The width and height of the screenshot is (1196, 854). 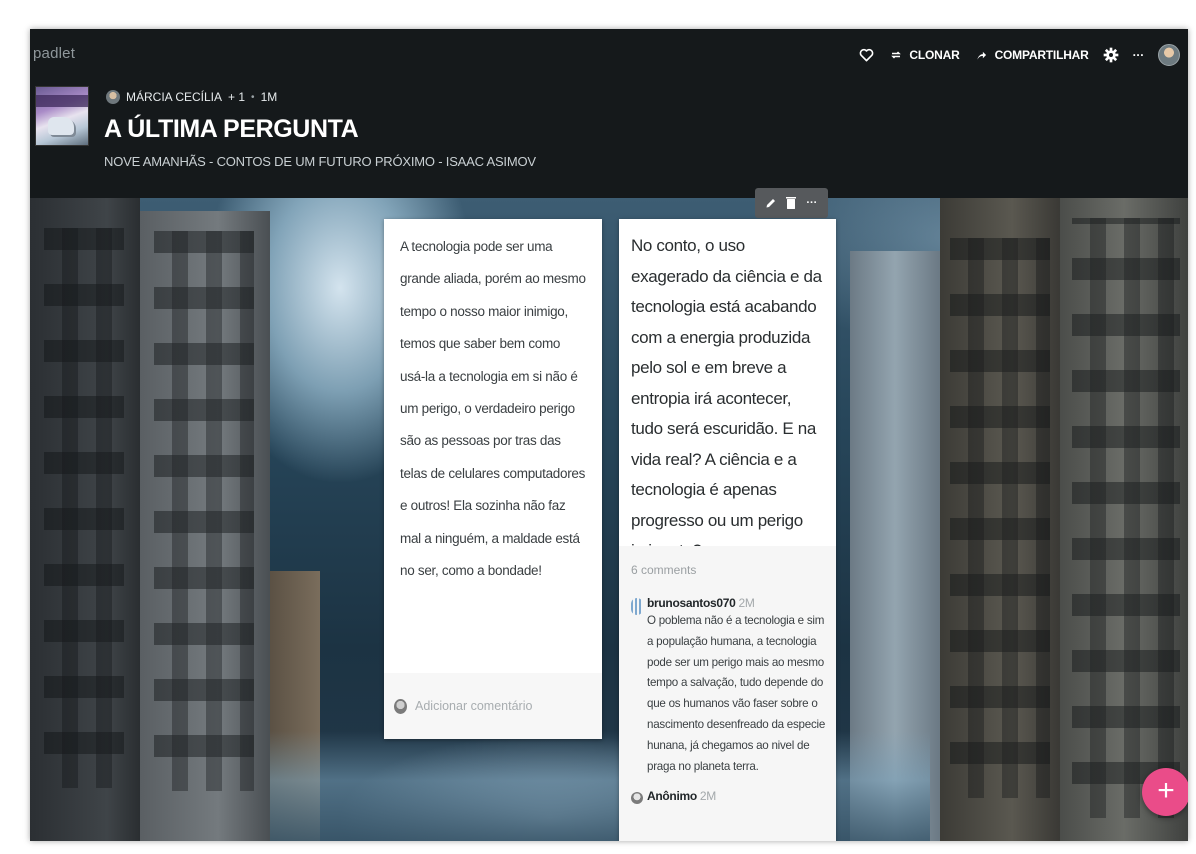 I want to click on comment-author: brunosantos070, so click(x=691, y=603).